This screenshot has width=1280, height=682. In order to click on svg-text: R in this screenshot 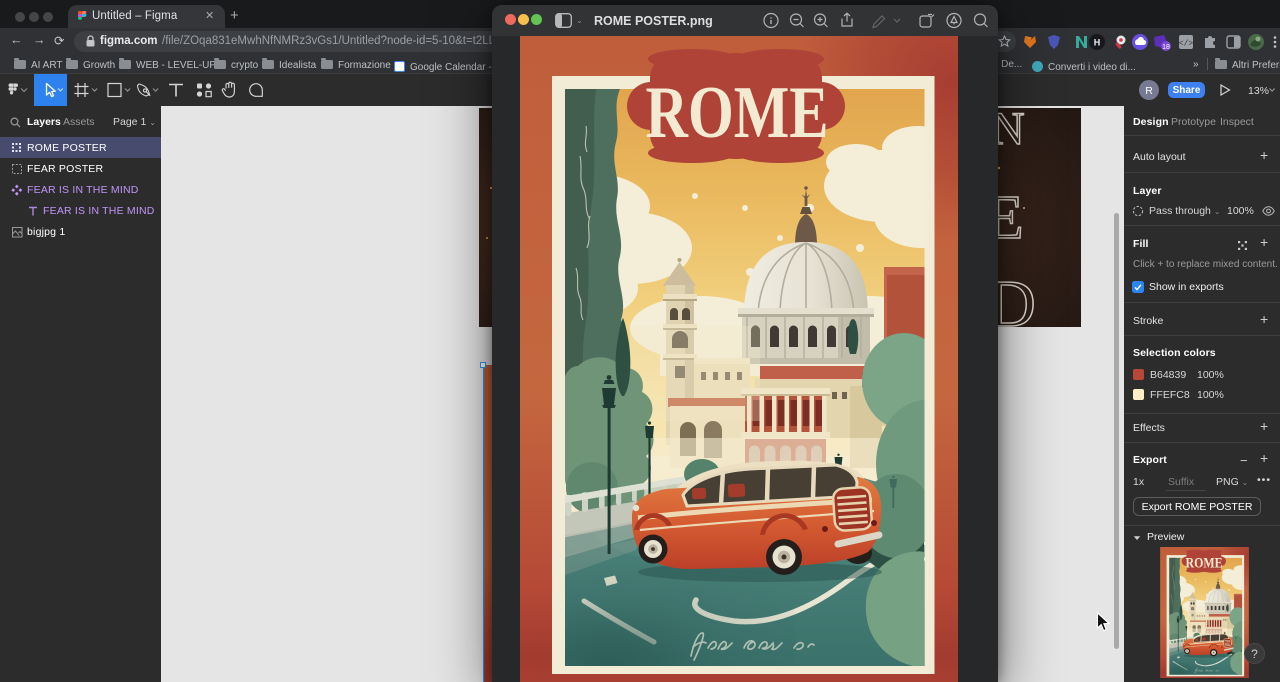, I will do `click(1149, 91)`.